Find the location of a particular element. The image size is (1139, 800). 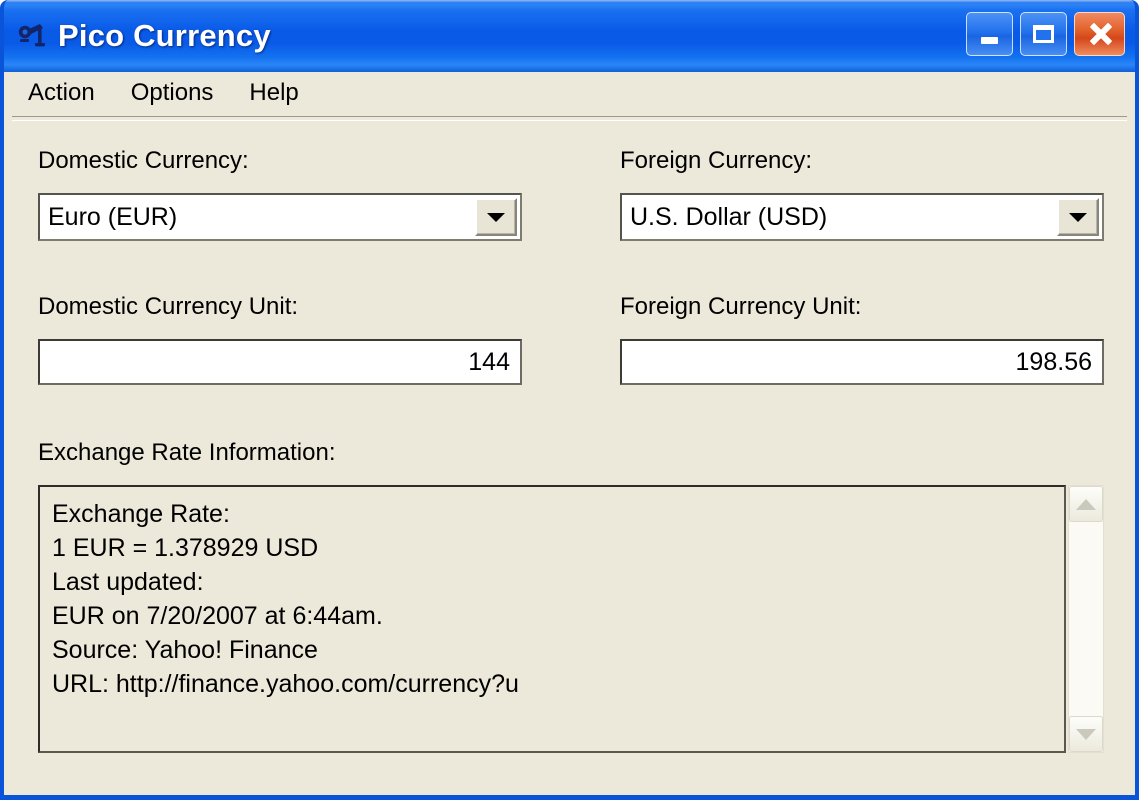

domestic-currency-group: Domestic Currency: Euro (EUR) is located at coordinates (280, 194).